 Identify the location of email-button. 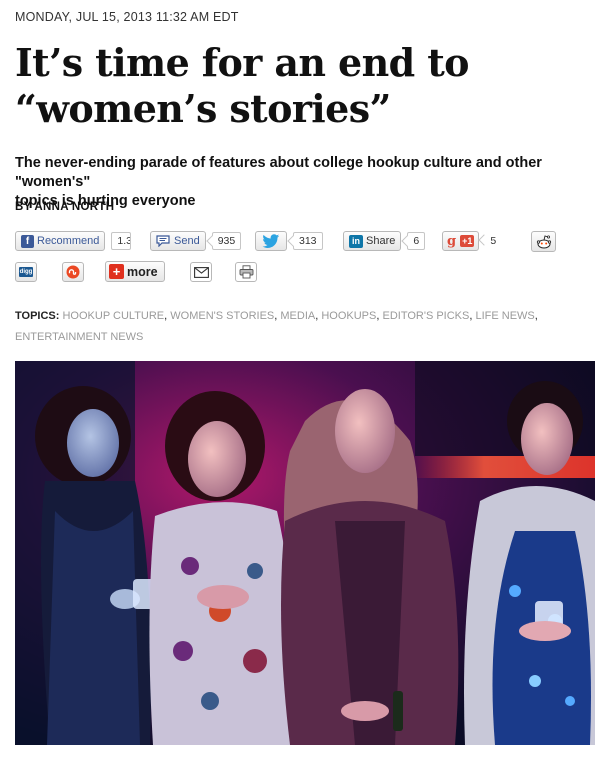
(201, 272).